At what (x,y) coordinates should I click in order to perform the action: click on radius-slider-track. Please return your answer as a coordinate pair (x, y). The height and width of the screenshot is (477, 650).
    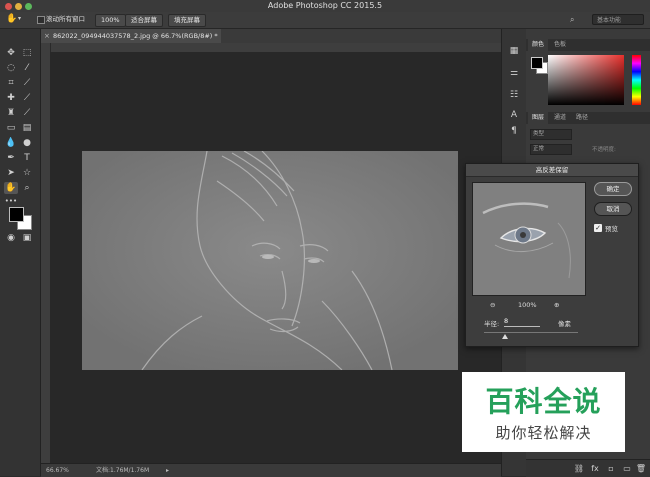
    Looking at the image, I should click on (531, 332).